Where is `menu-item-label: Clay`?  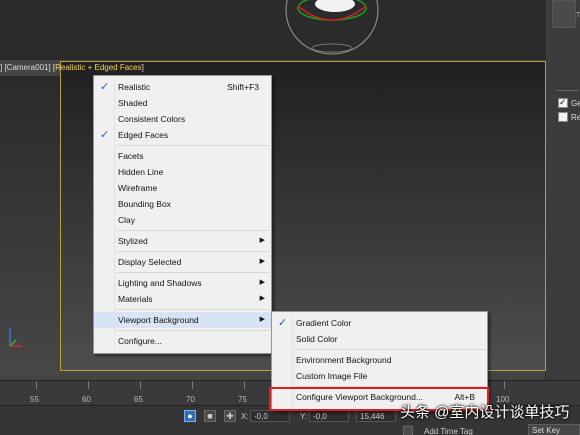
menu-item-label: Clay is located at coordinates (127, 220).